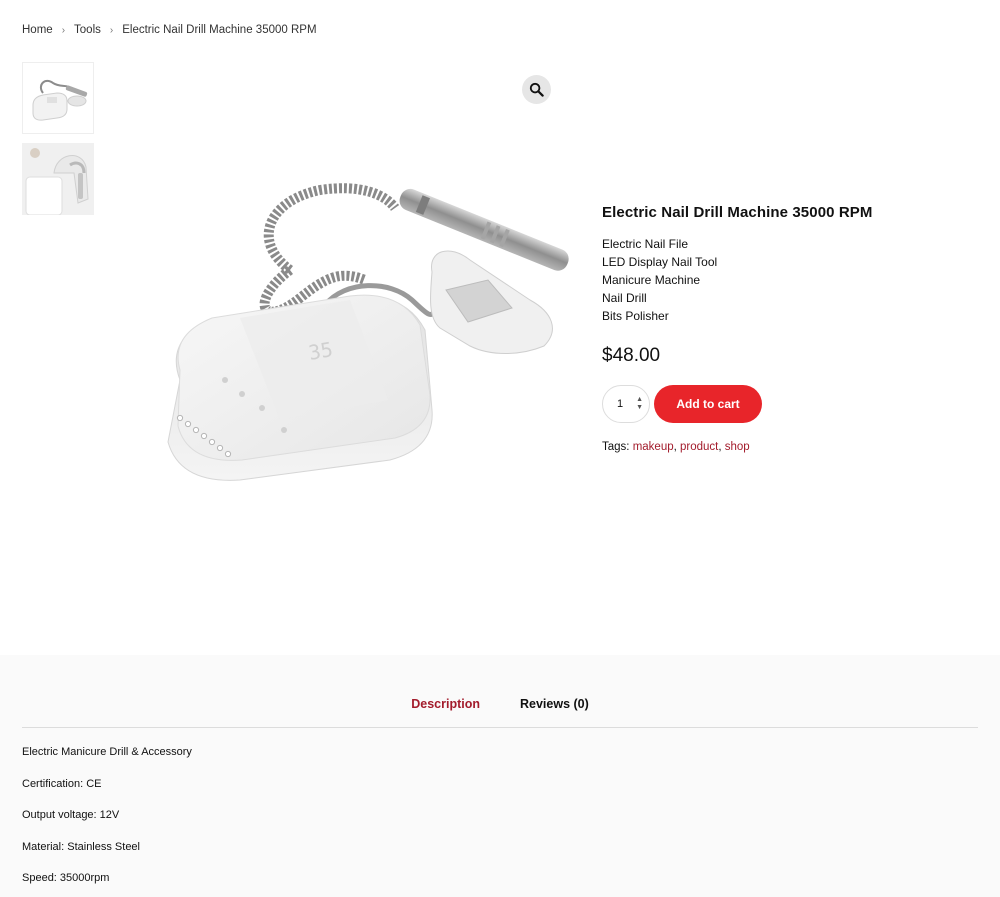 The width and height of the screenshot is (1000, 897). What do you see at coordinates (554, 704) in the screenshot?
I see `tab-reviews: Reviews (0)` at bounding box center [554, 704].